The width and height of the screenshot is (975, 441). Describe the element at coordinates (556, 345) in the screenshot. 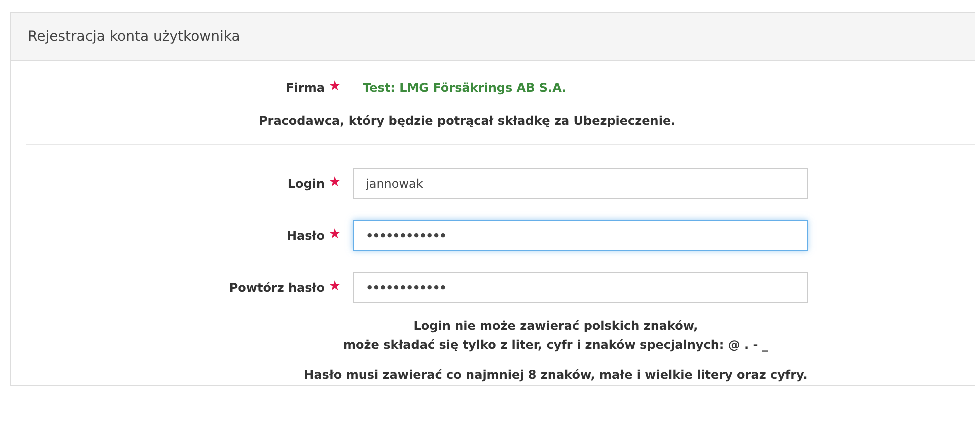

I see `hint-text: może składać się tylko z liter, cyfr i znaków specjalnych: @ . - _` at that location.